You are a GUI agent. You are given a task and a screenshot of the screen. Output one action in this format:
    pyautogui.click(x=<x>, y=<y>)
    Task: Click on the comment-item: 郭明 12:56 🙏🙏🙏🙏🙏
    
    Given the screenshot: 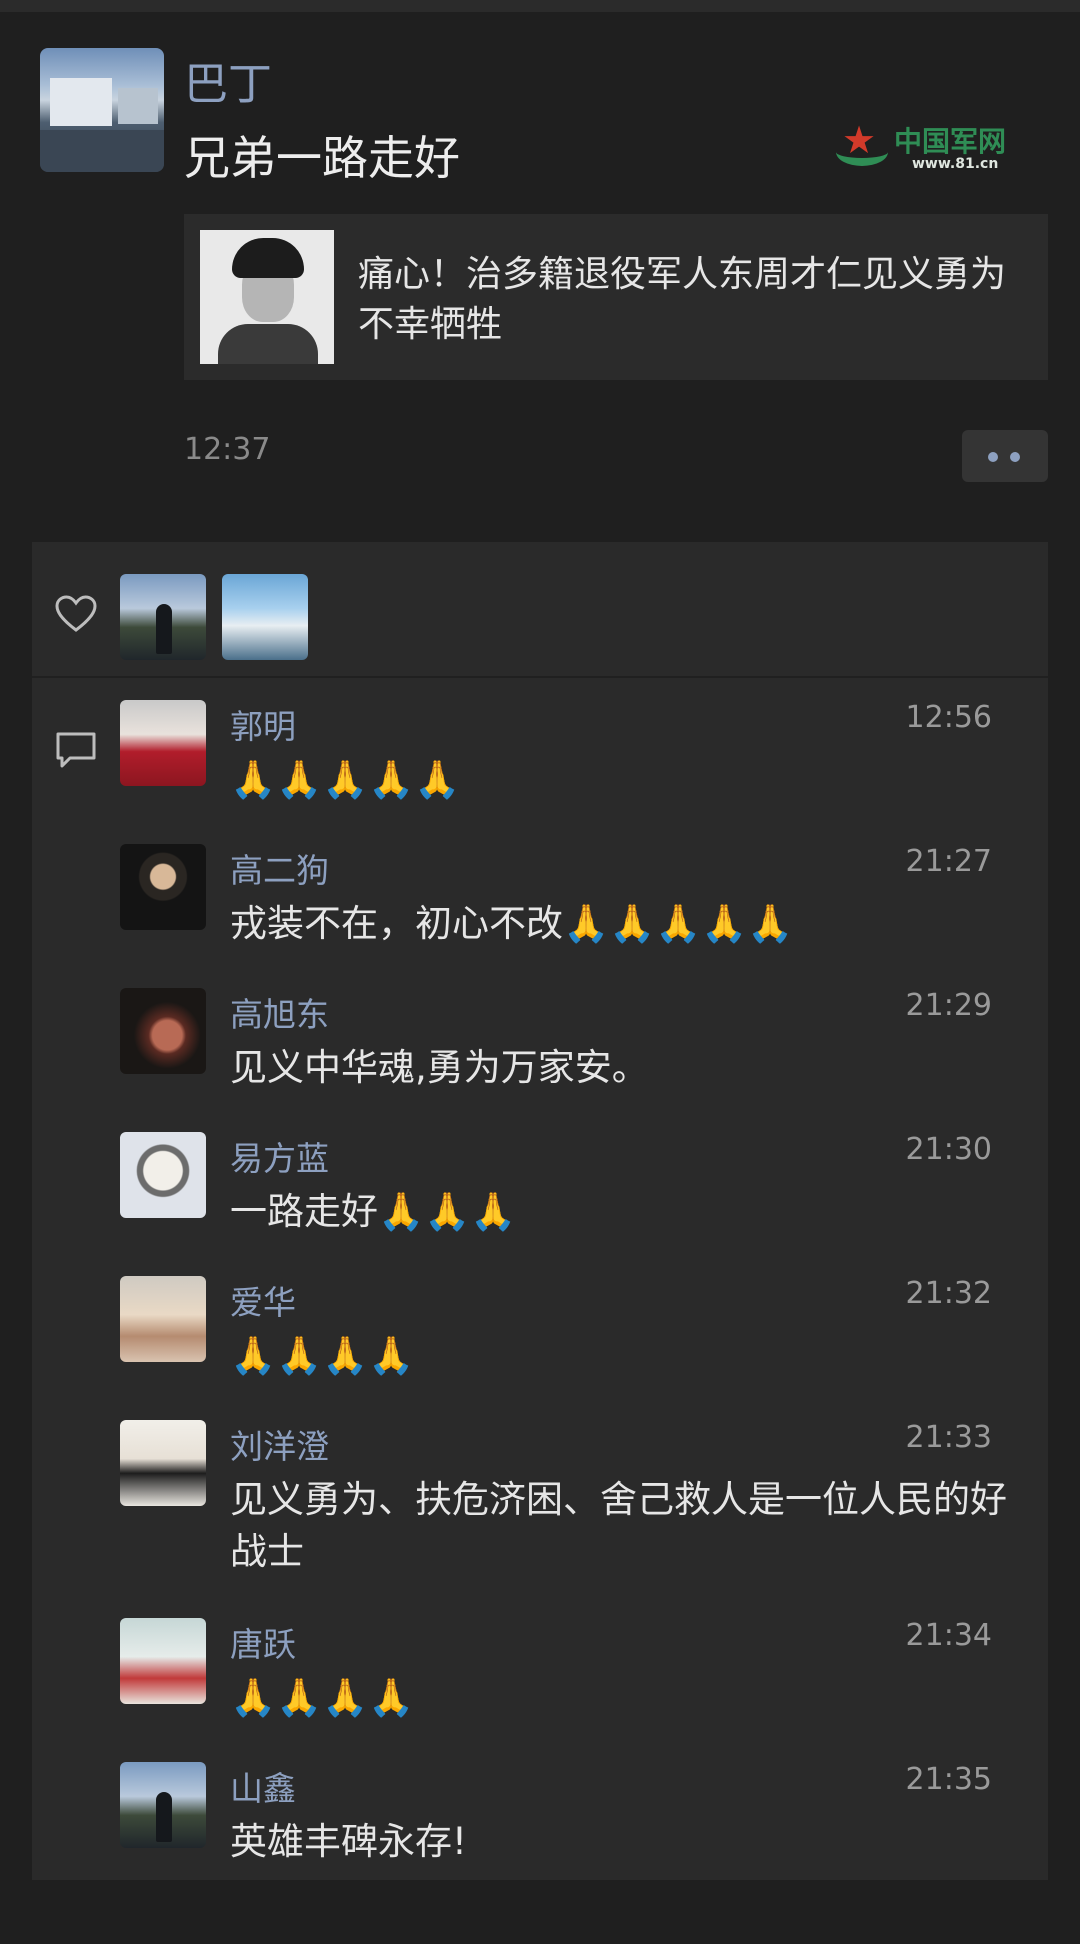 What is the action you would take?
    pyautogui.click(x=540, y=755)
    